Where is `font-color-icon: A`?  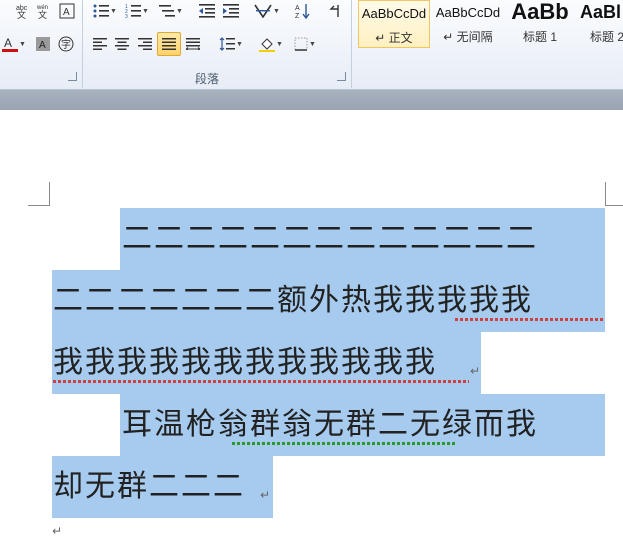
font-color-icon: A is located at coordinates (10, 44).